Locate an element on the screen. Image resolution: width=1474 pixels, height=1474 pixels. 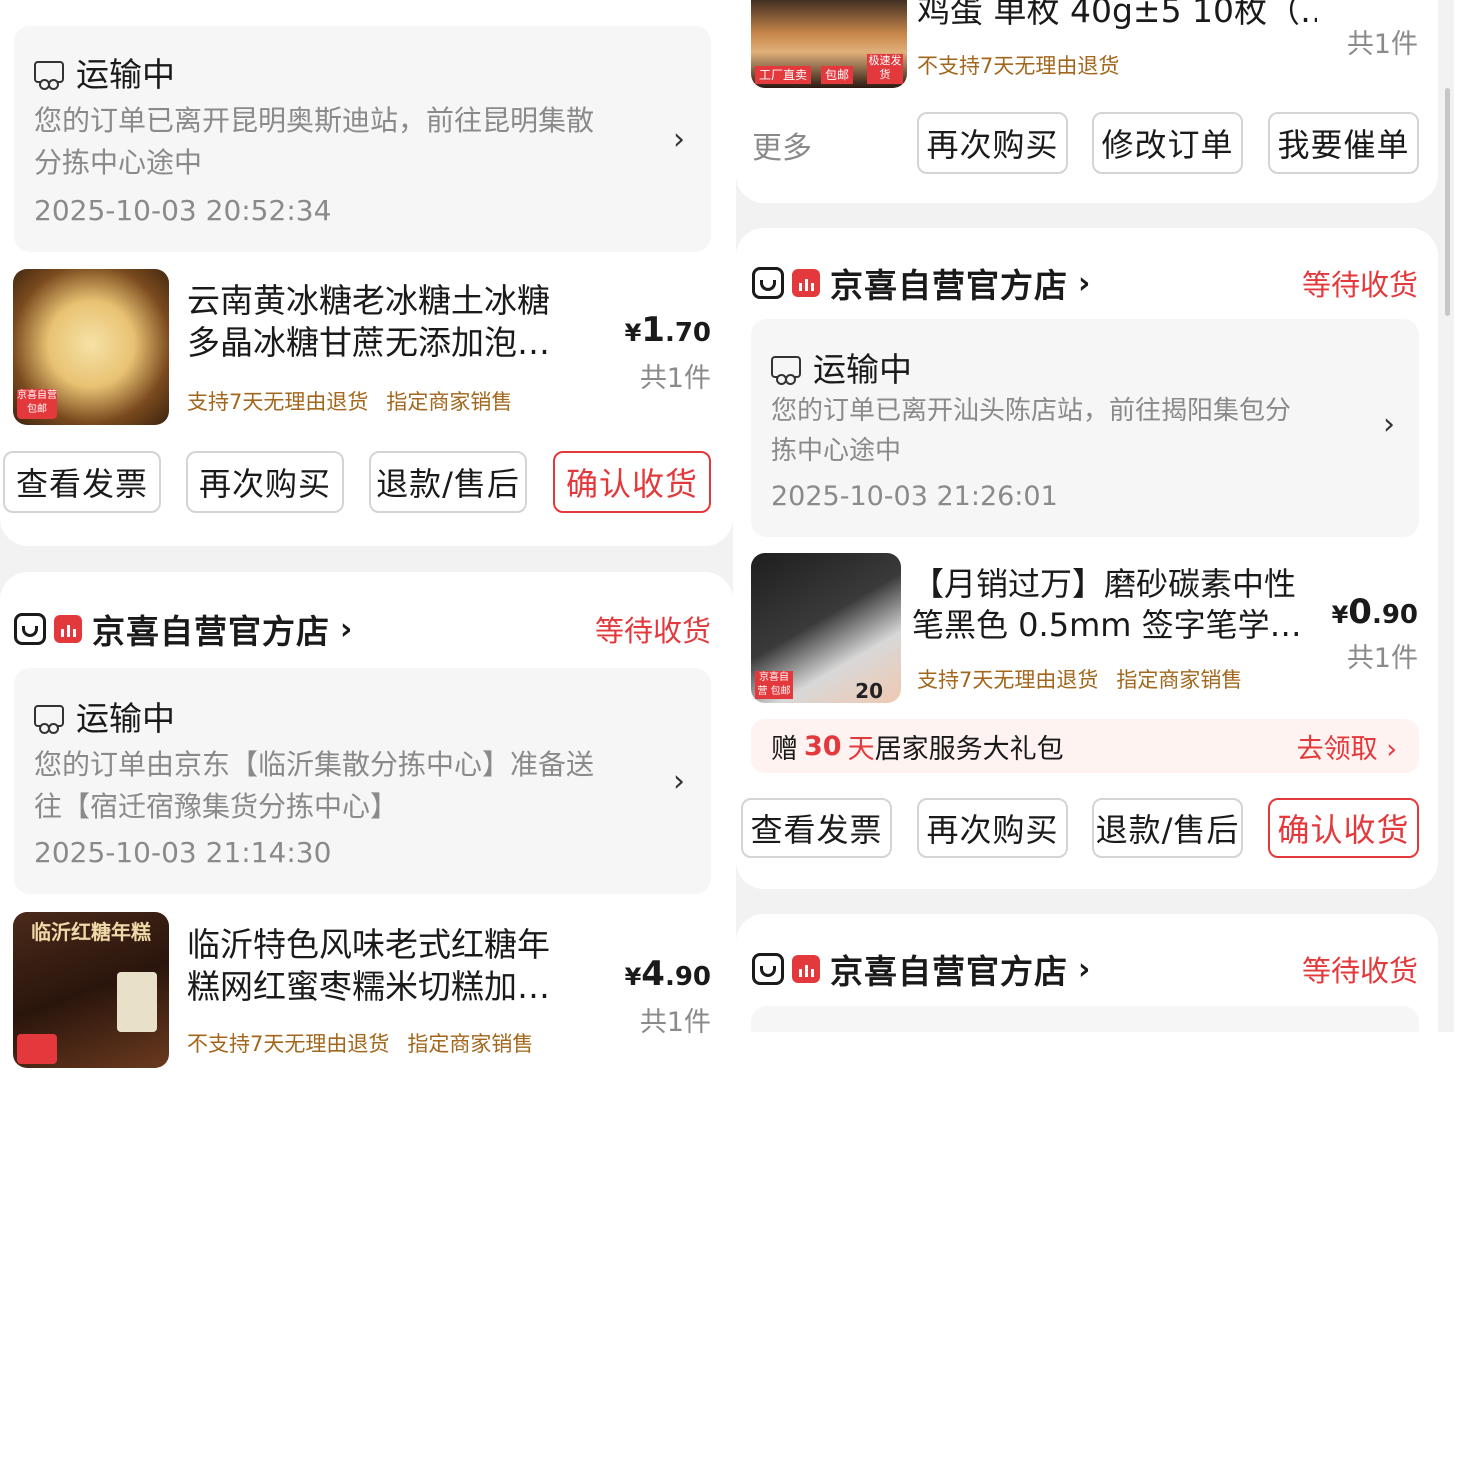
image-badge: 极速发货 is located at coordinates (885, 69).